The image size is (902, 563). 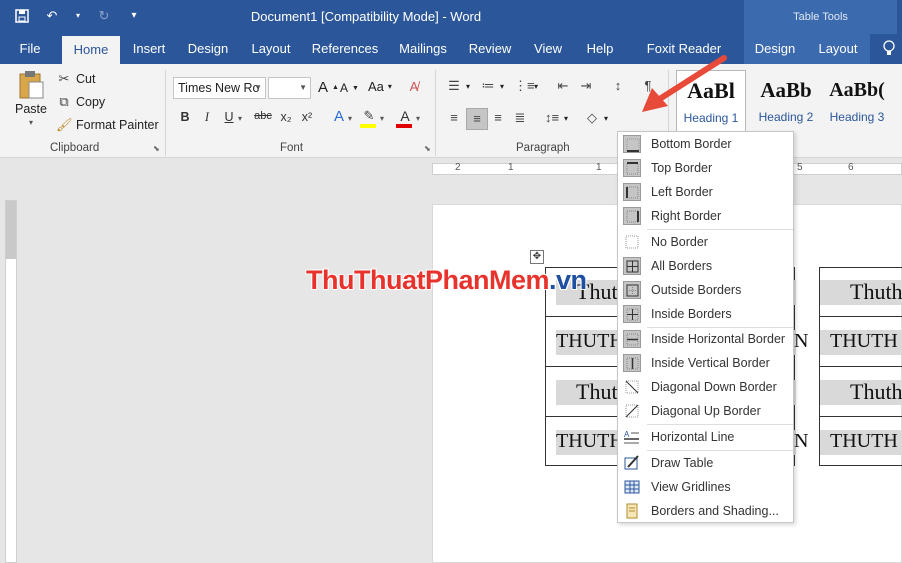 I want to click on style-heading-2: AaBb Heading 2, so click(x=786, y=102).